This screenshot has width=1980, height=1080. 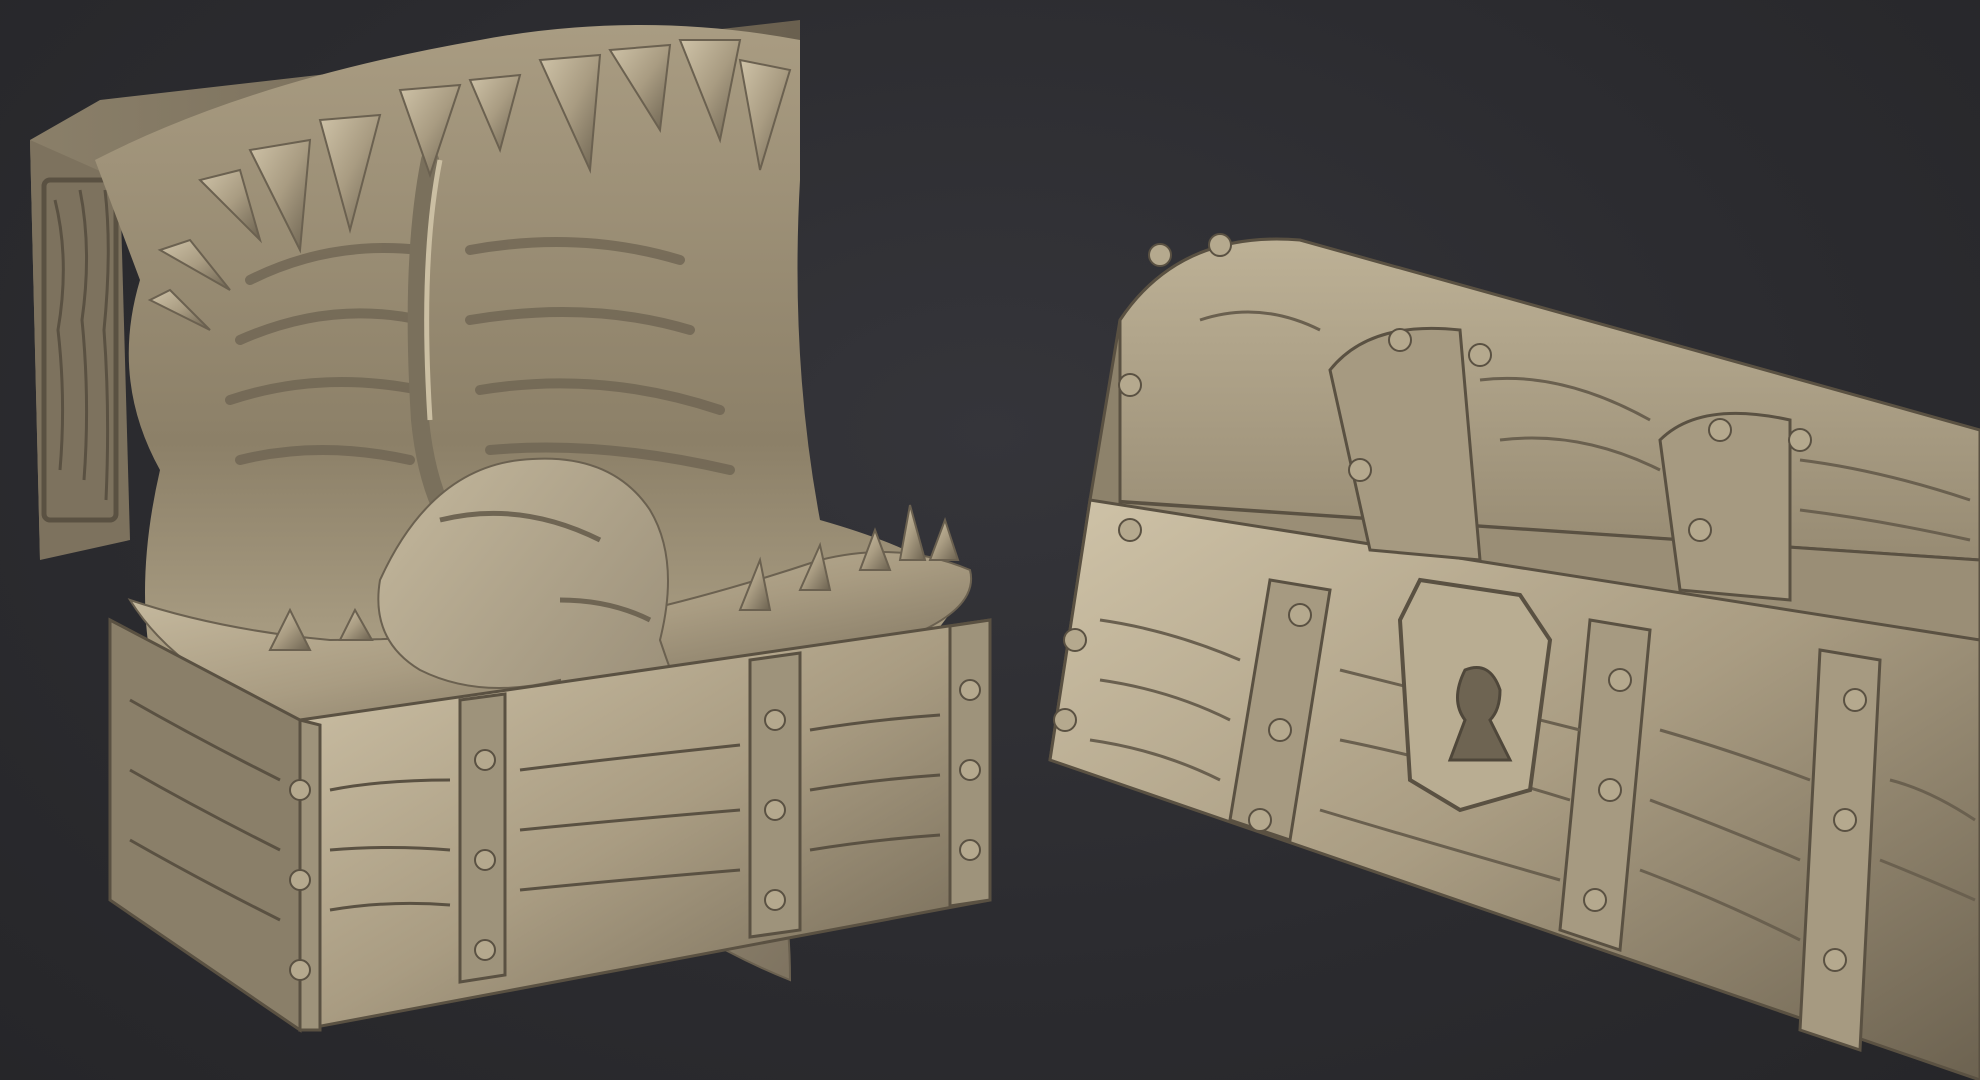 I want to click on keyhole-plate, so click(x=1475, y=695).